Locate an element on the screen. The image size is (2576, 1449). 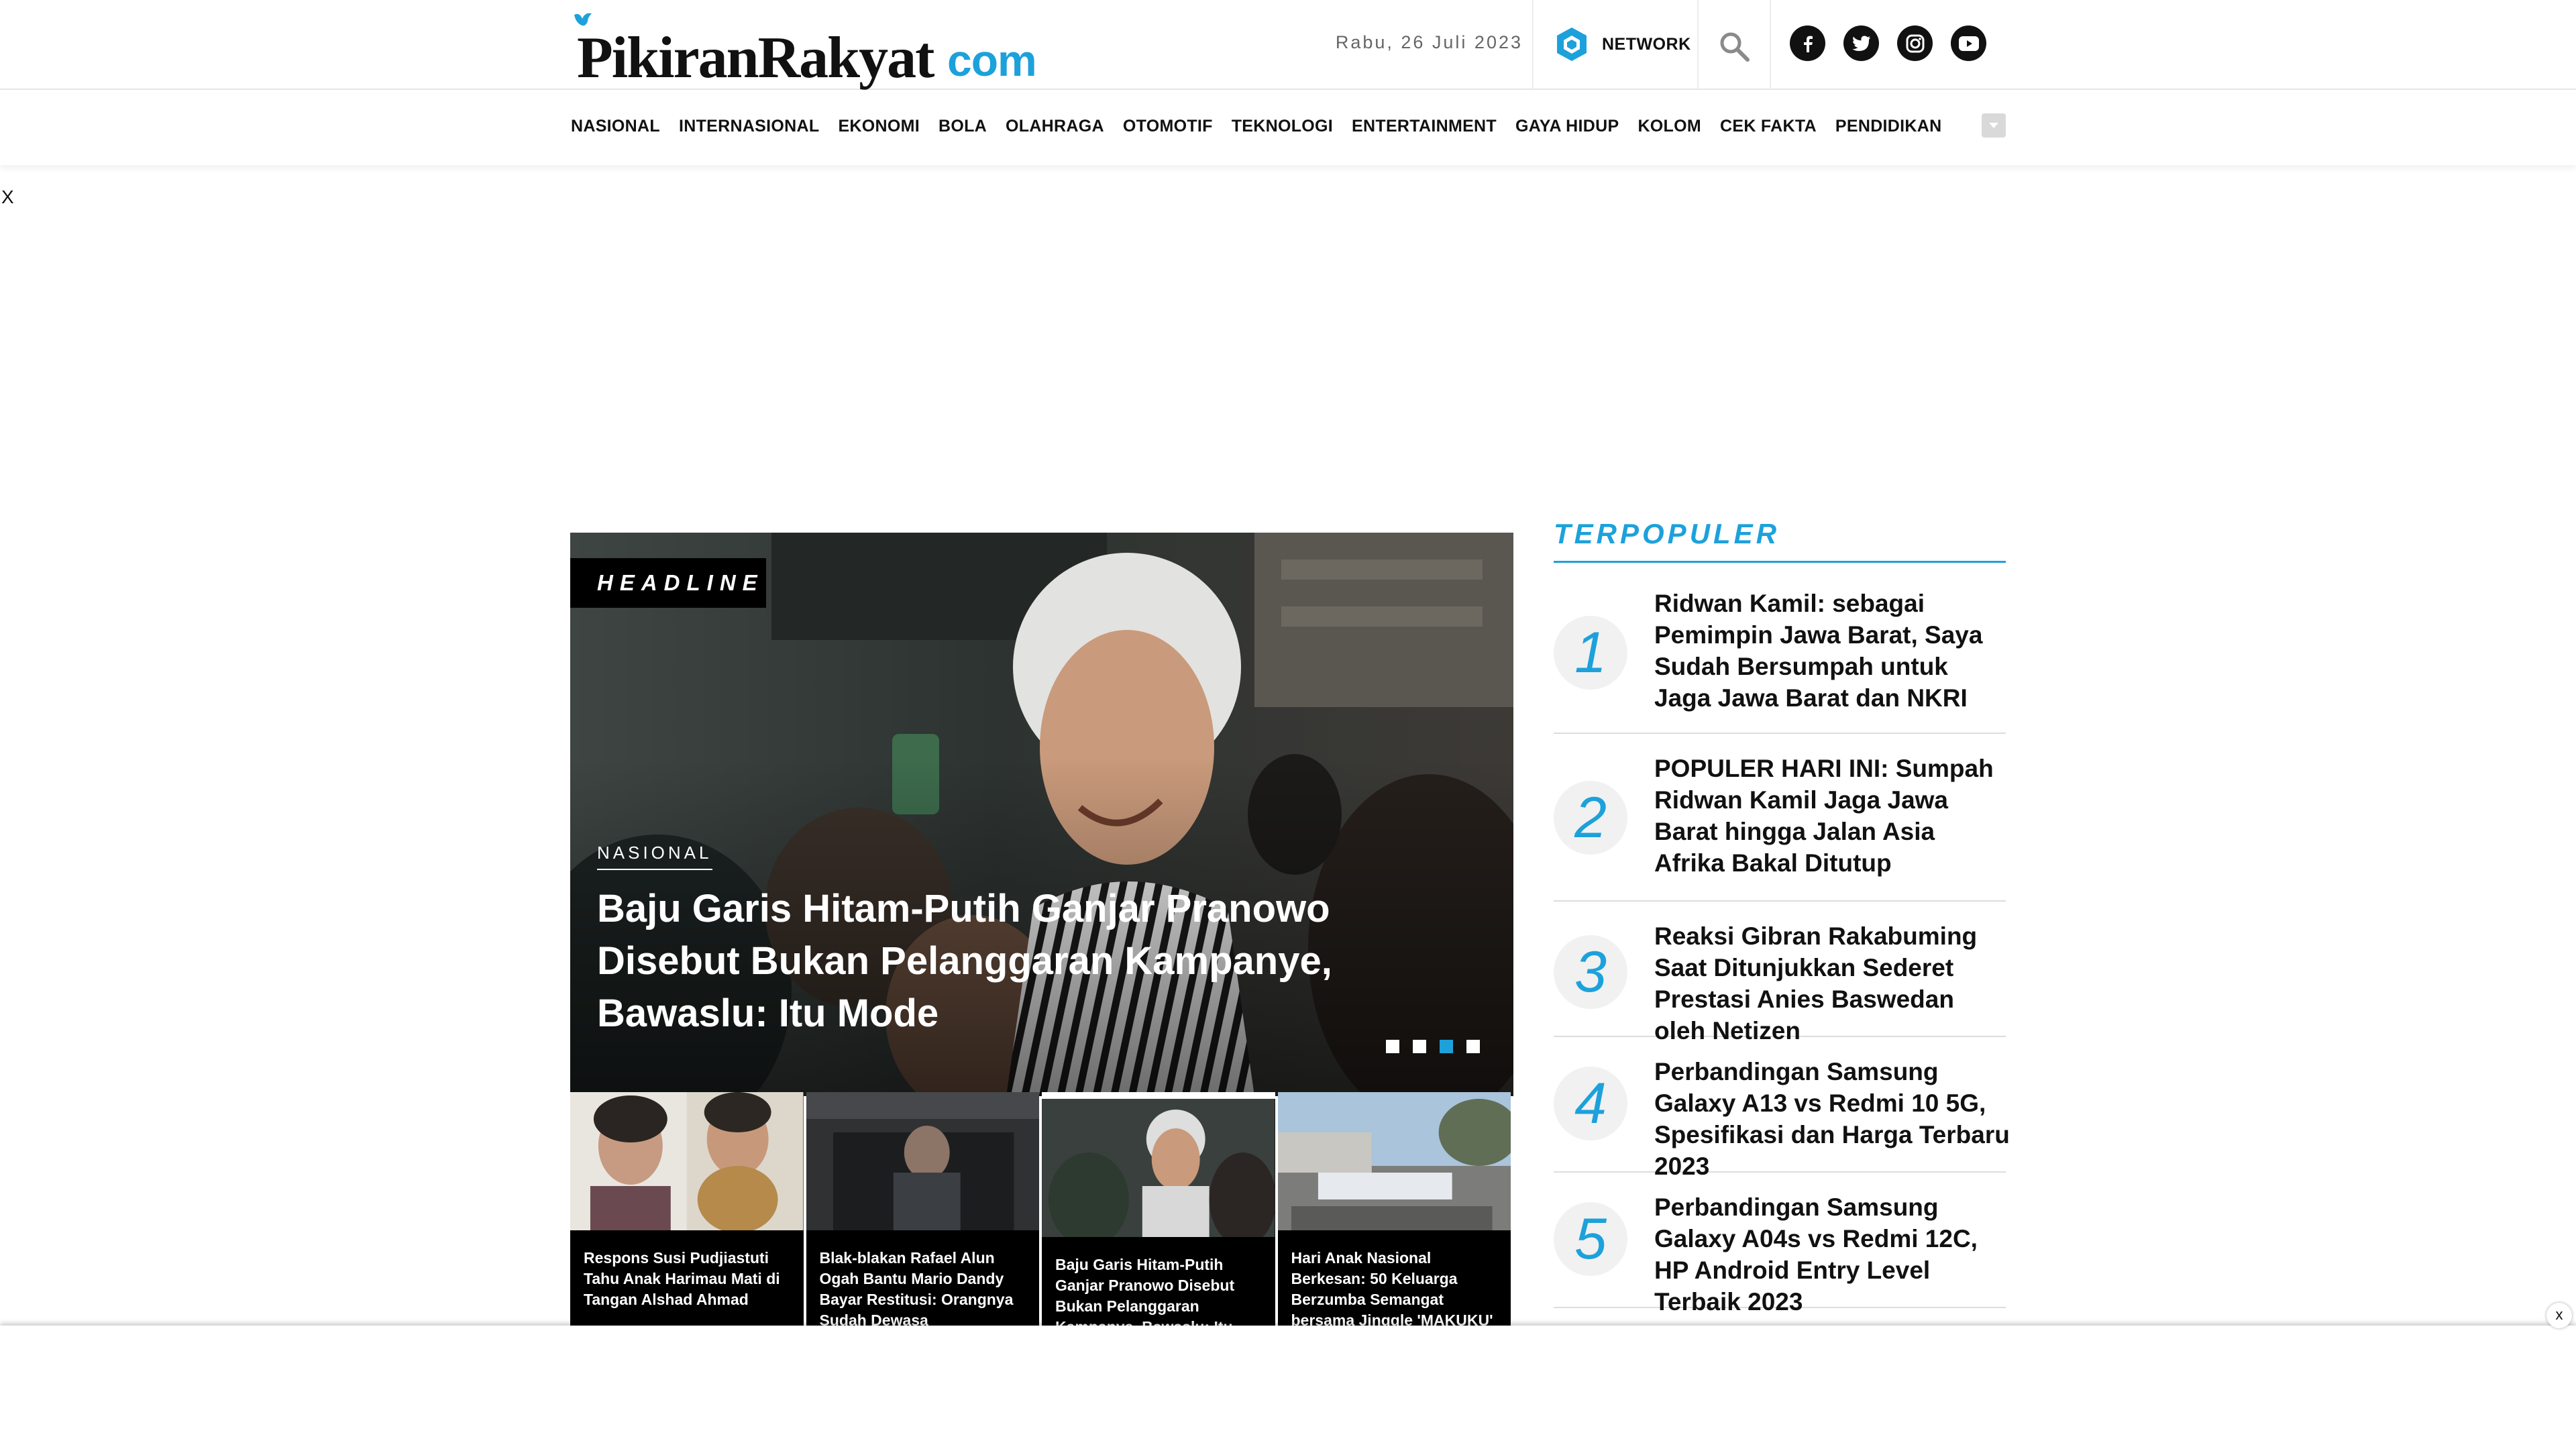
youtube-icon is located at coordinates (1968, 43).